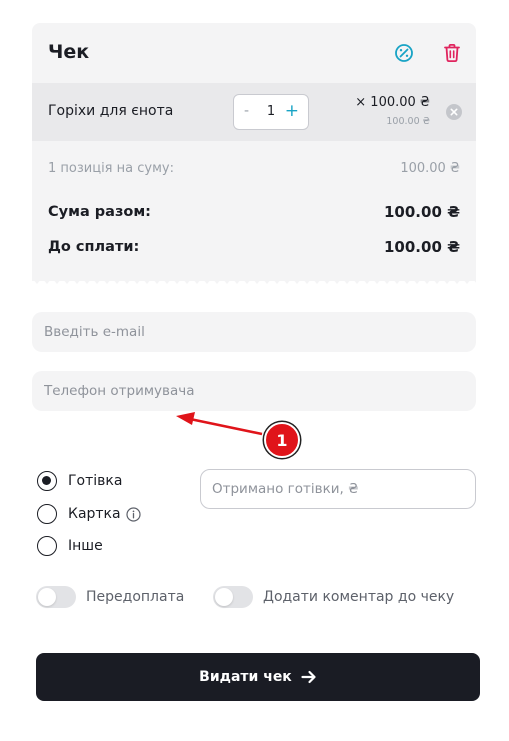 The height and width of the screenshot is (741, 509). I want to click on radio-cash, so click(47, 481).